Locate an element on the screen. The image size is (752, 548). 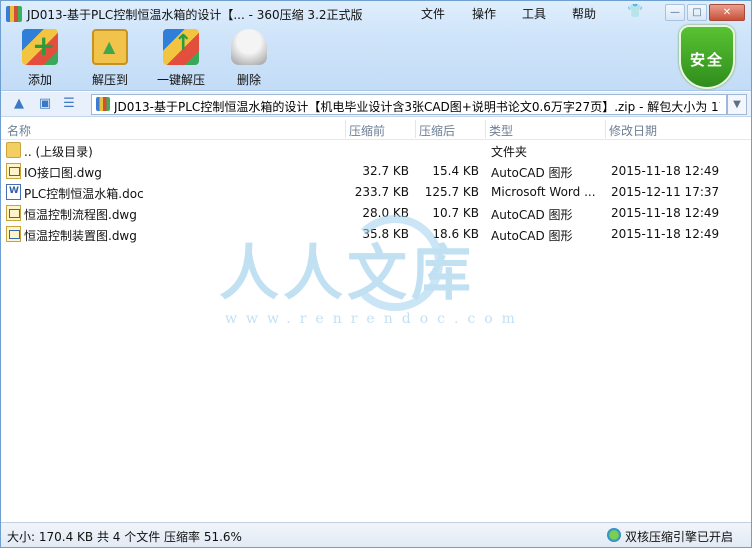
app-logo-icon is located at coordinates (14, 14).